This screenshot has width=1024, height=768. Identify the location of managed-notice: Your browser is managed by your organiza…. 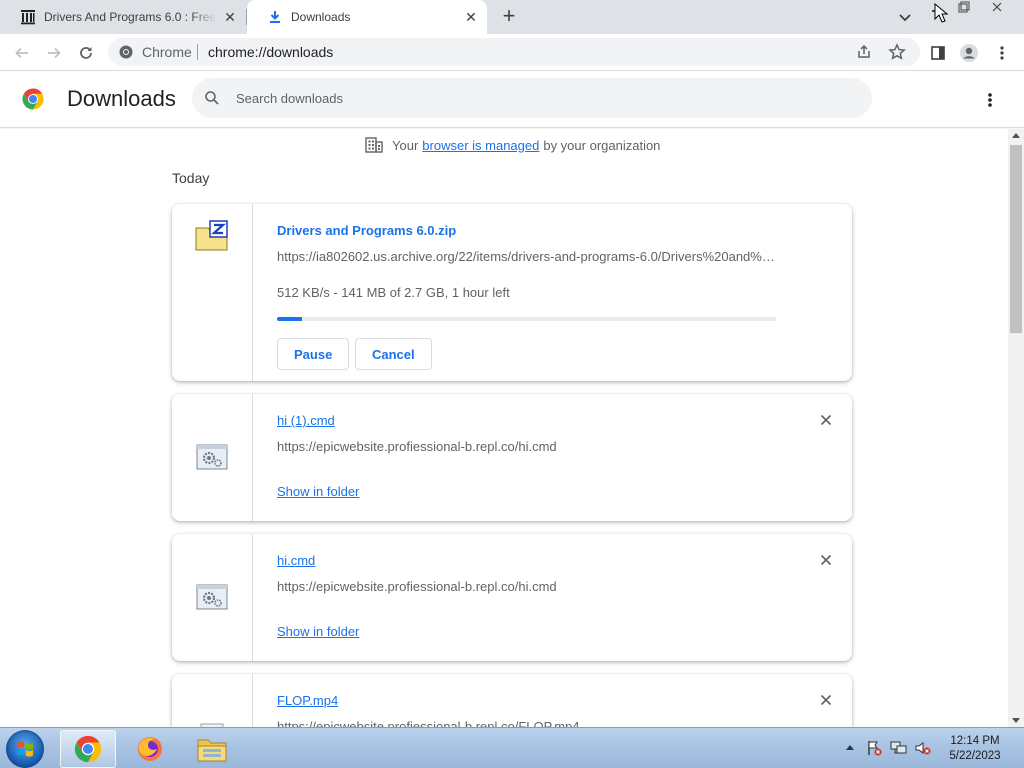
(512, 145).